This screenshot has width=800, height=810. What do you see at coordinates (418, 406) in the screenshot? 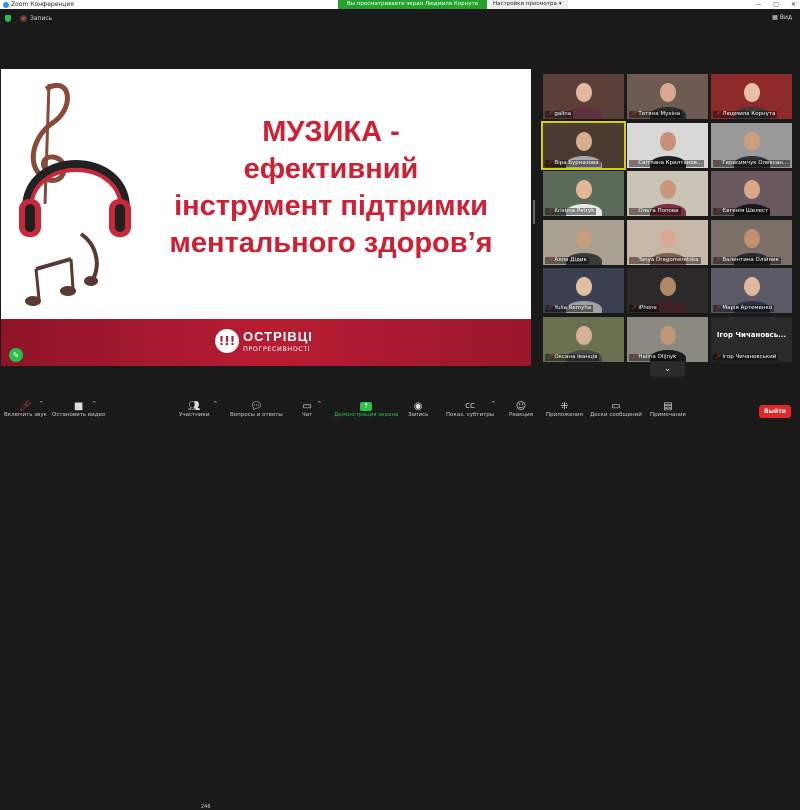
I see `record-icon: ◉` at bounding box center [418, 406].